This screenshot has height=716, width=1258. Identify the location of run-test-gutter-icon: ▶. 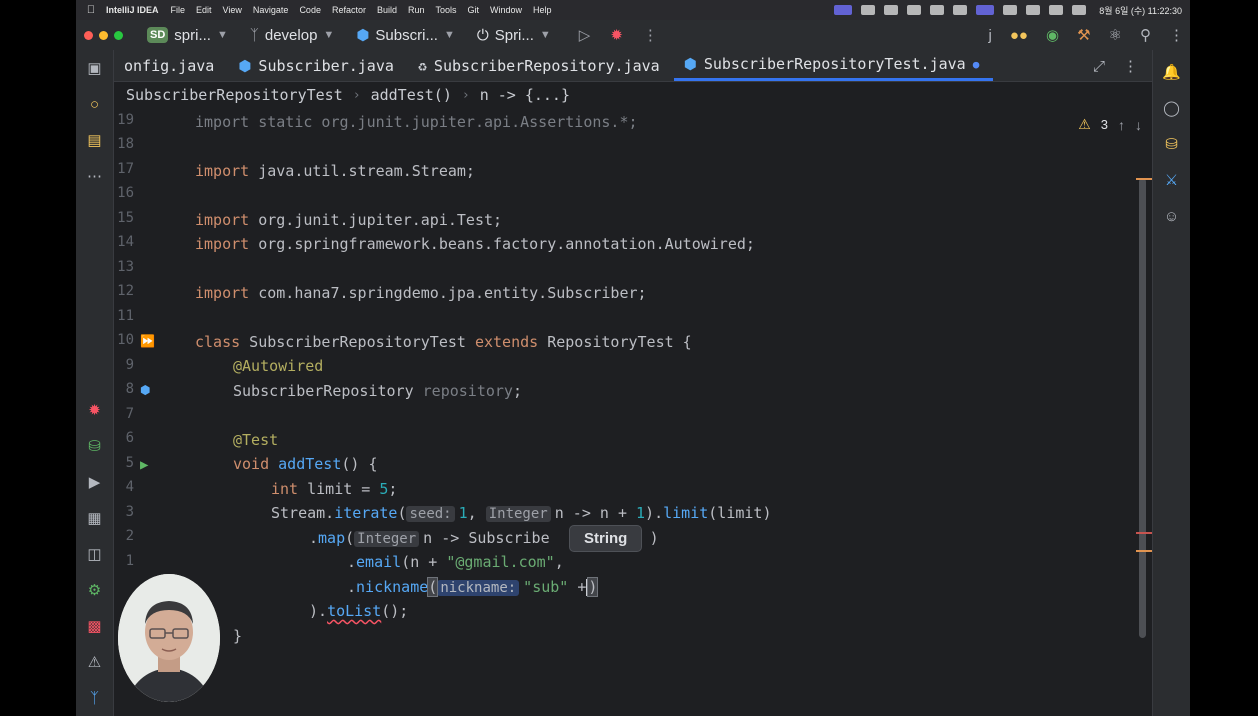
(144, 465).